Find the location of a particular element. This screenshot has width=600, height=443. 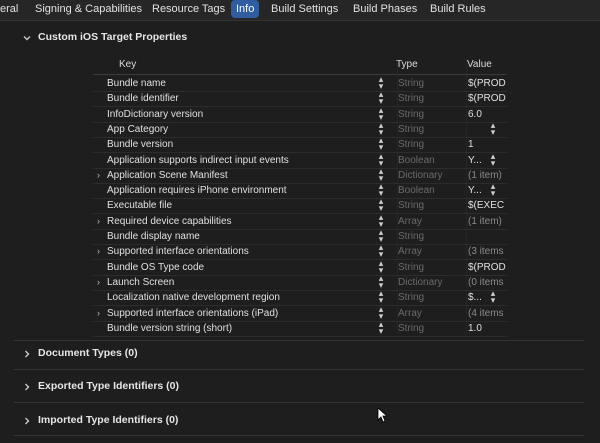

section-document-types: Document Types (0) is located at coordinates (300, 355).